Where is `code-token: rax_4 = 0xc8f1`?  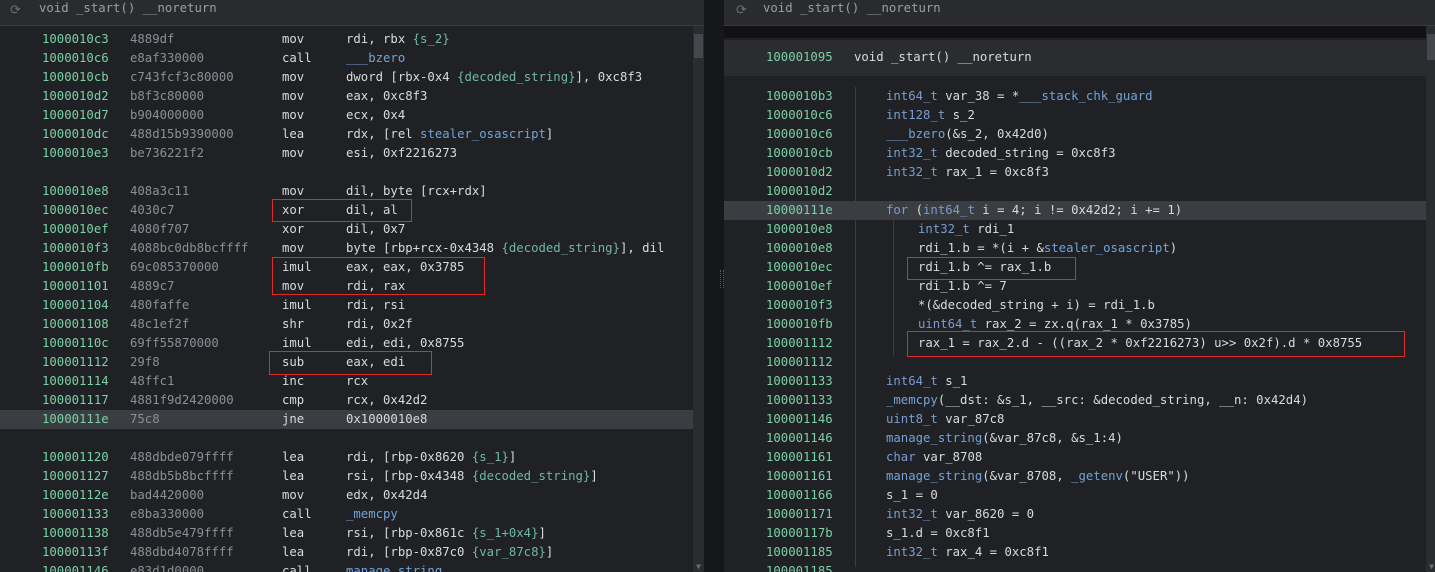
code-token: rax_4 = 0xc8f1 is located at coordinates (997, 552).